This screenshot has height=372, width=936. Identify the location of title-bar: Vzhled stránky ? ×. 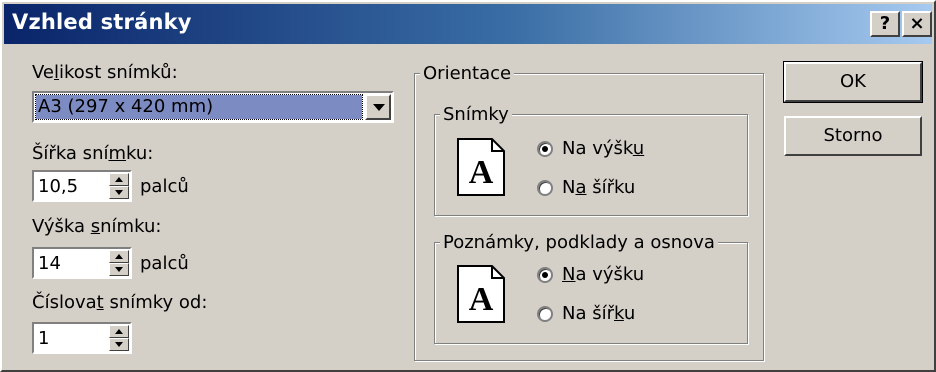
(468, 24).